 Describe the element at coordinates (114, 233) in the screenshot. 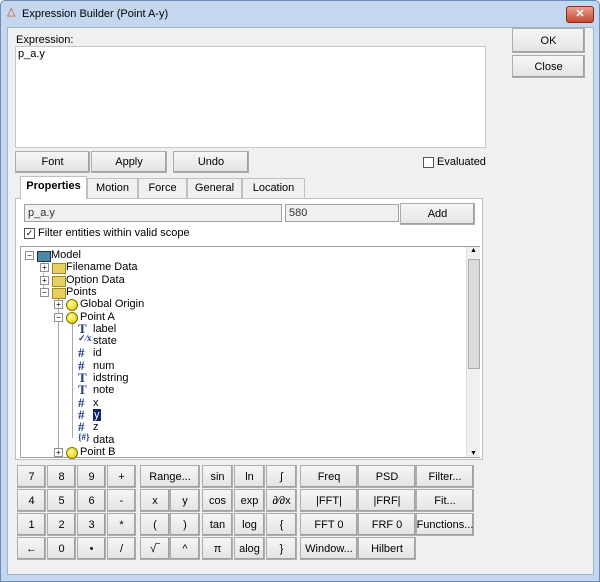

I see `filter-label: Filter entities within valid scope` at that location.